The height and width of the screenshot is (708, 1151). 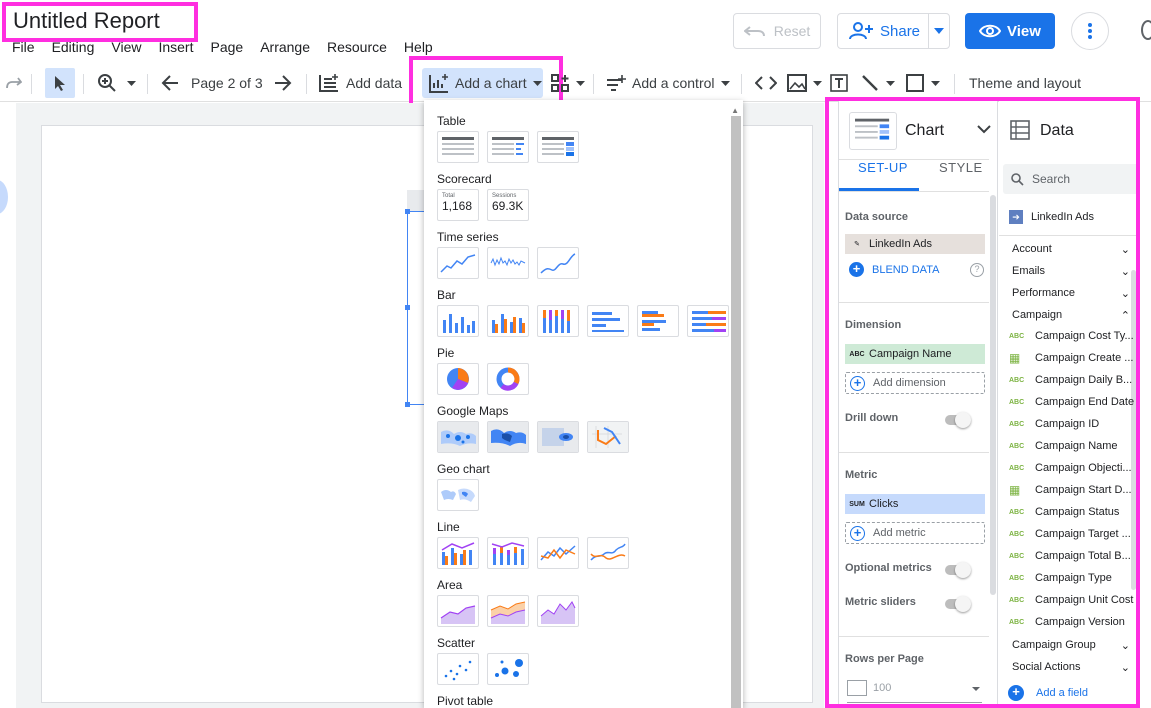 I want to click on section-scatter: Scatter, so click(x=456, y=643).